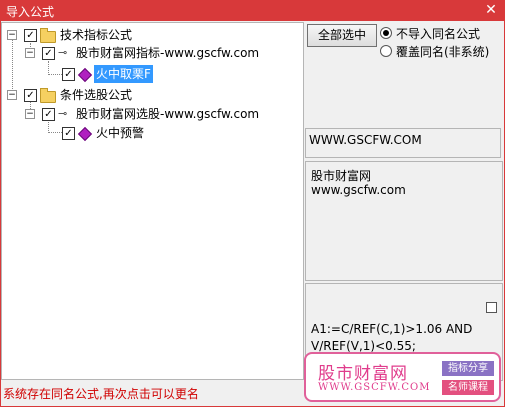  What do you see at coordinates (341, 176) in the screenshot?
I see `site-name: 股市财富网` at bounding box center [341, 176].